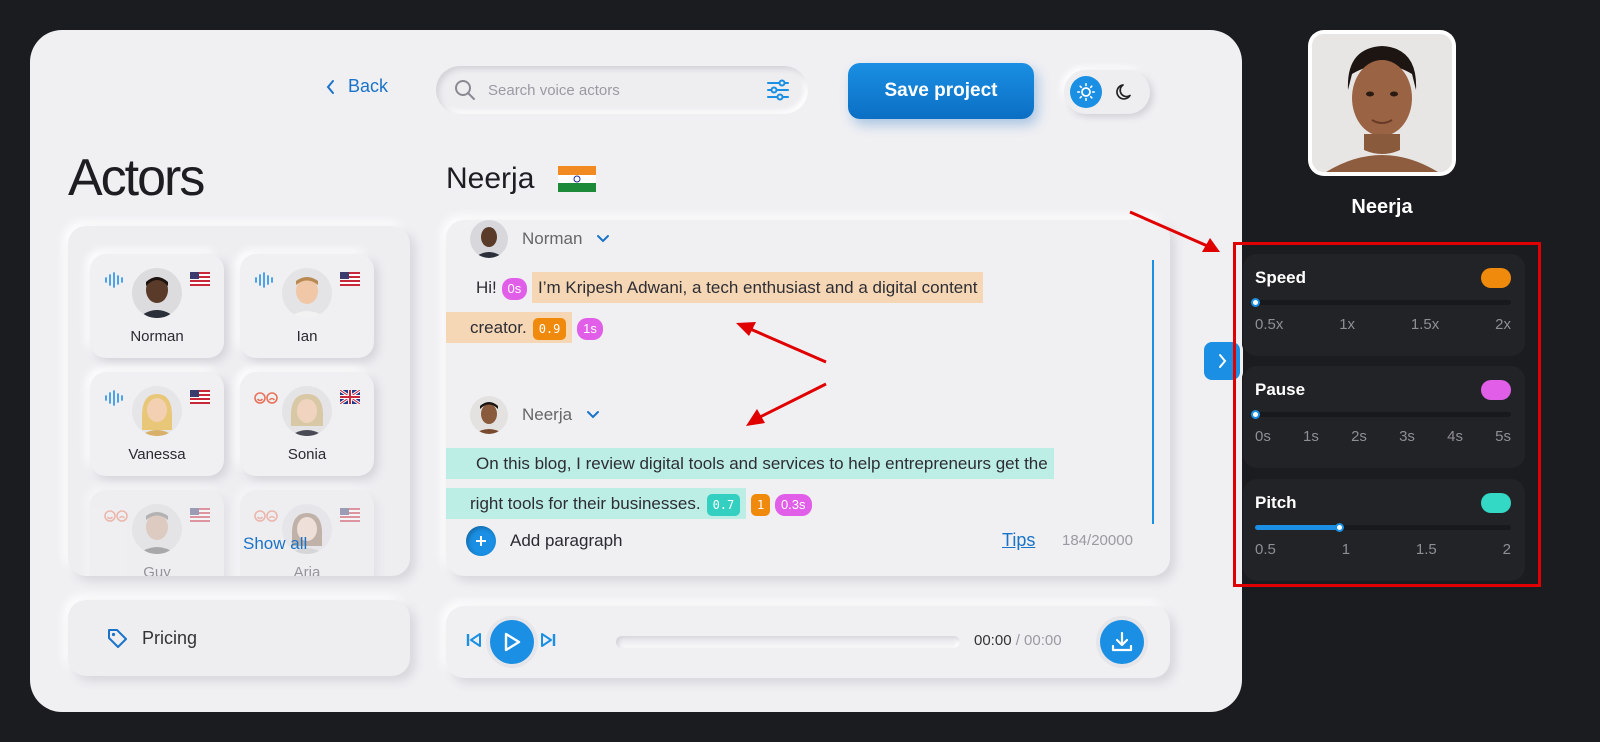  I want to click on uk-flag-icon, so click(350, 397).